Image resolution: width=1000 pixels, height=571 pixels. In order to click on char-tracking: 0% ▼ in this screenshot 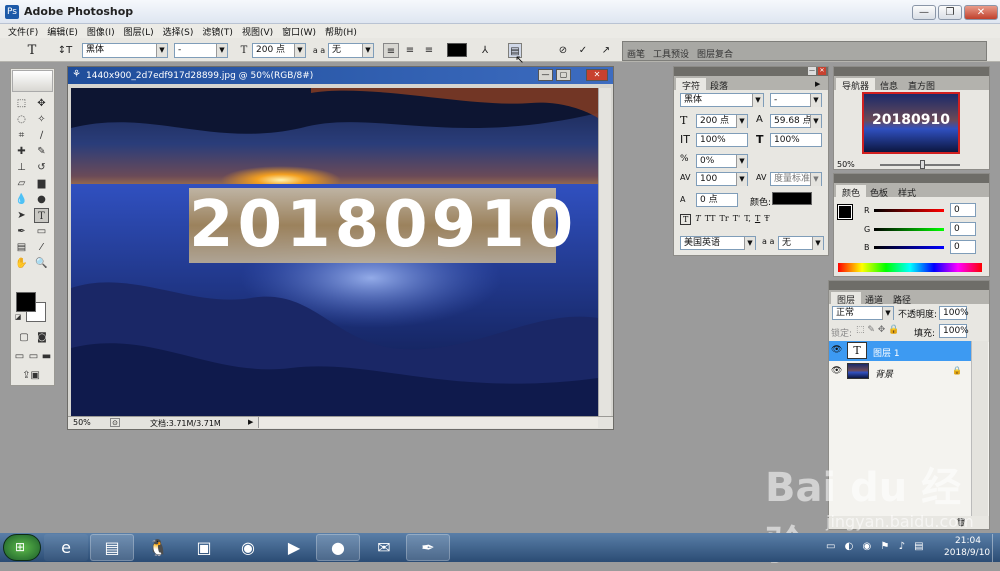, I will do `click(722, 161)`.